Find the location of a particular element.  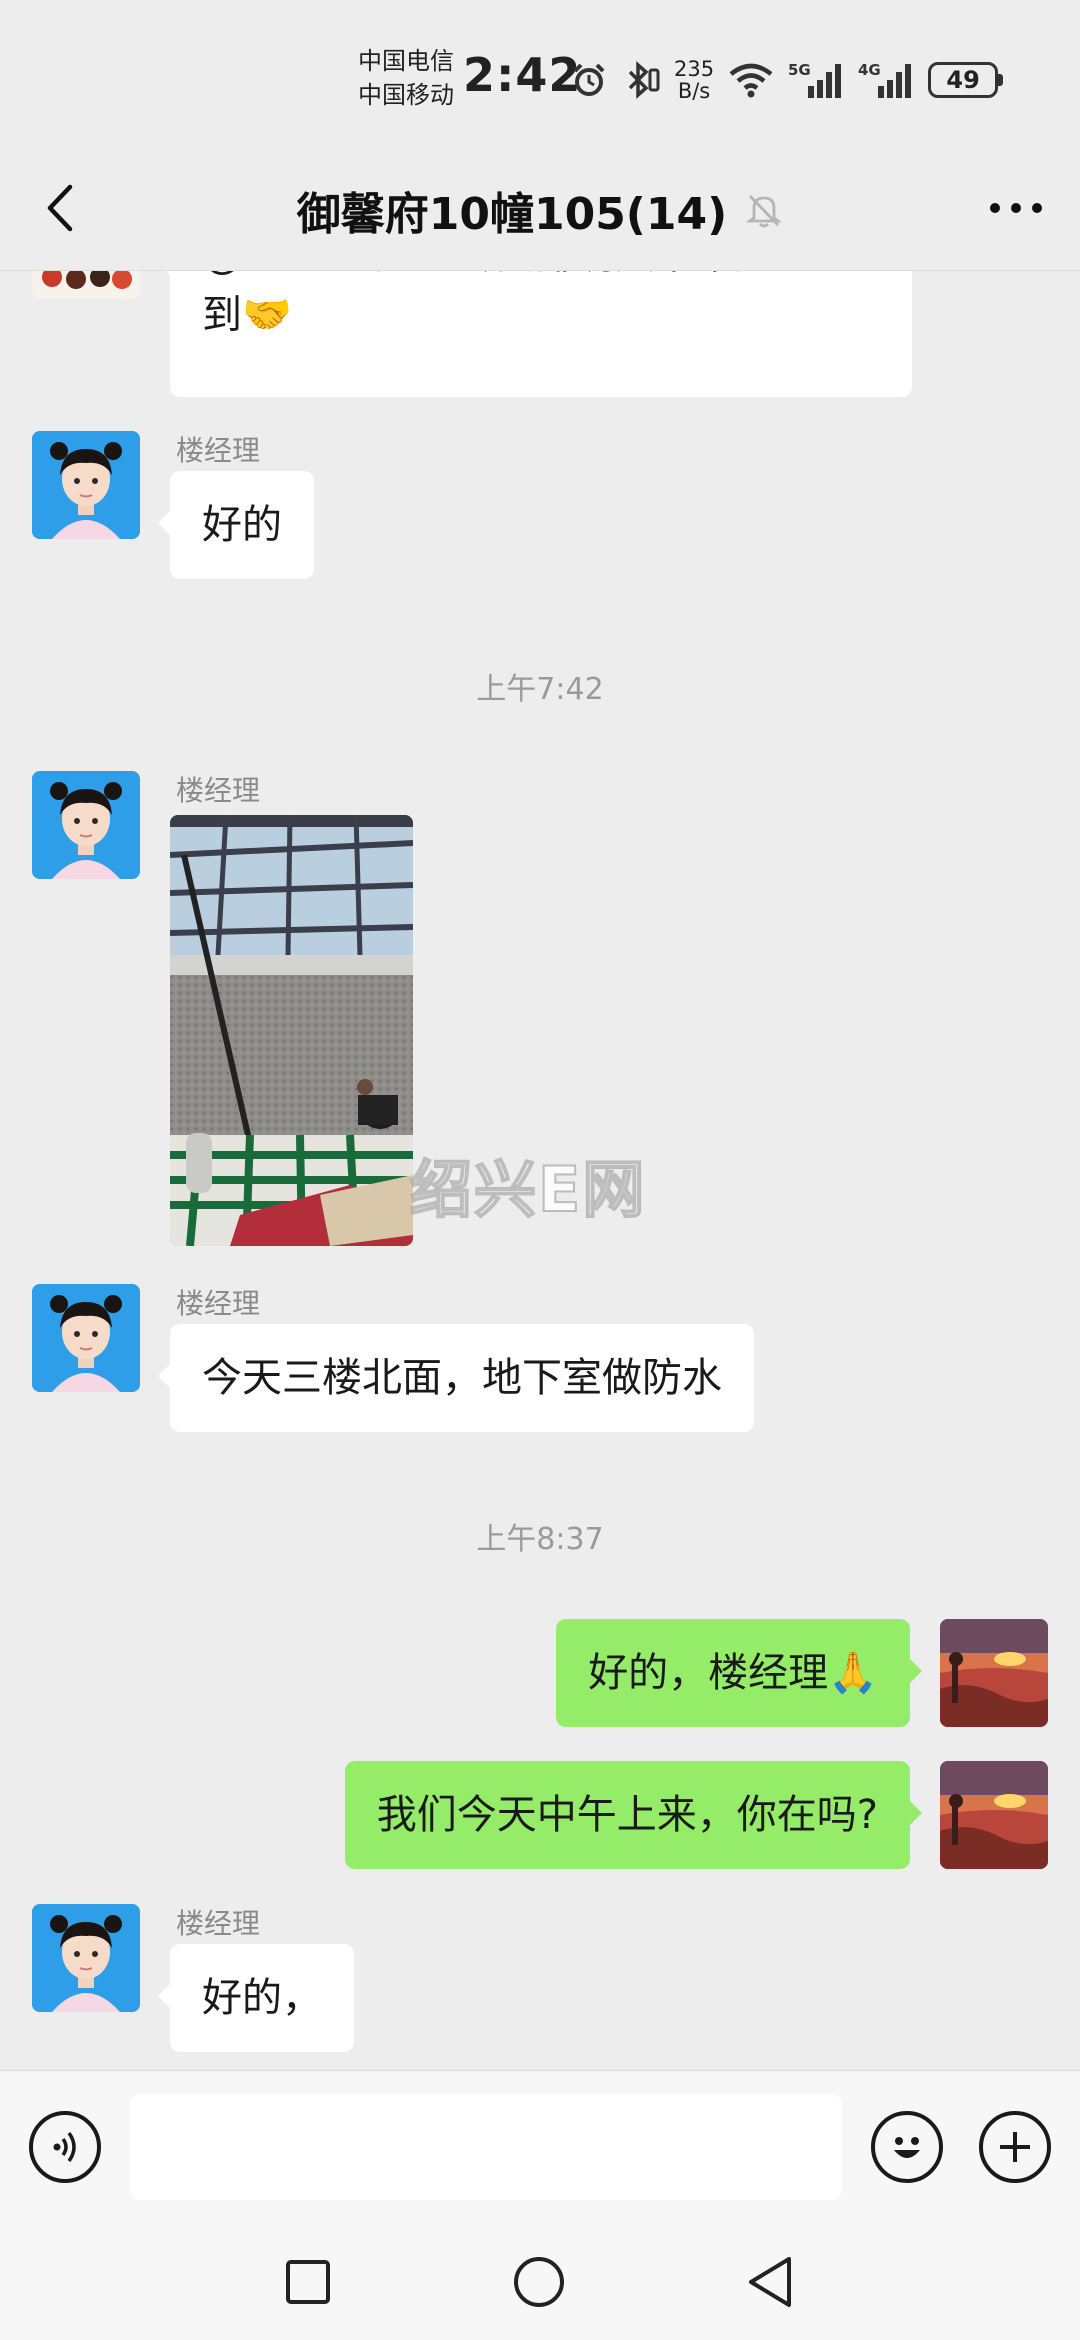

message-bubble: 今天三楼北面，地下室做防水 is located at coordinates (456, 1378).